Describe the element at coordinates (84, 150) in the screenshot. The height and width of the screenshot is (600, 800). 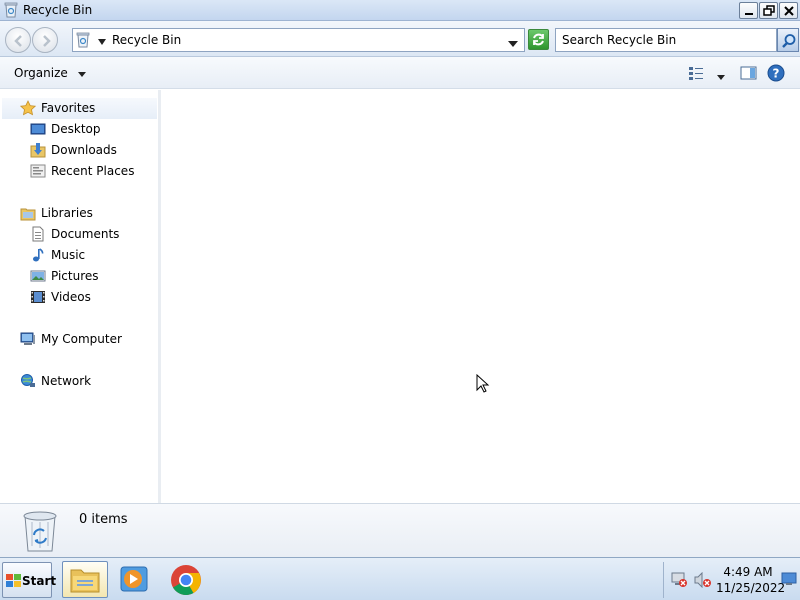
I see `nav-item-label: Downloads` at that location.